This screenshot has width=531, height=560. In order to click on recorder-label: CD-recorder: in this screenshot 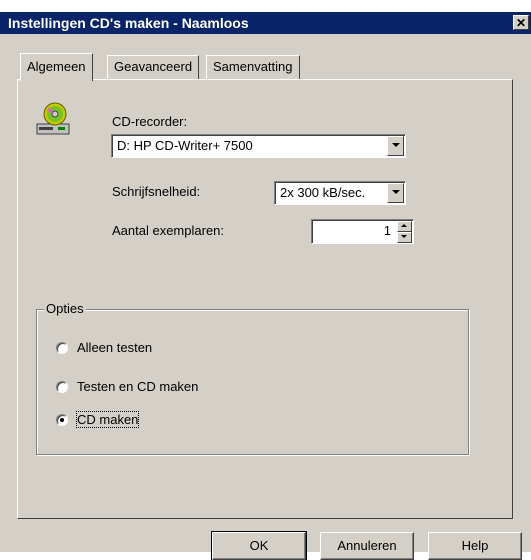, I will do `click(150, 121)`.